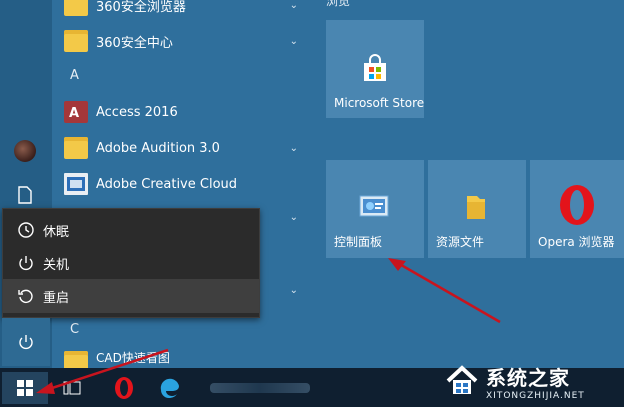 The image size is (624, 407). I want to click on tile-label: 控制面板, so click(358, 242).